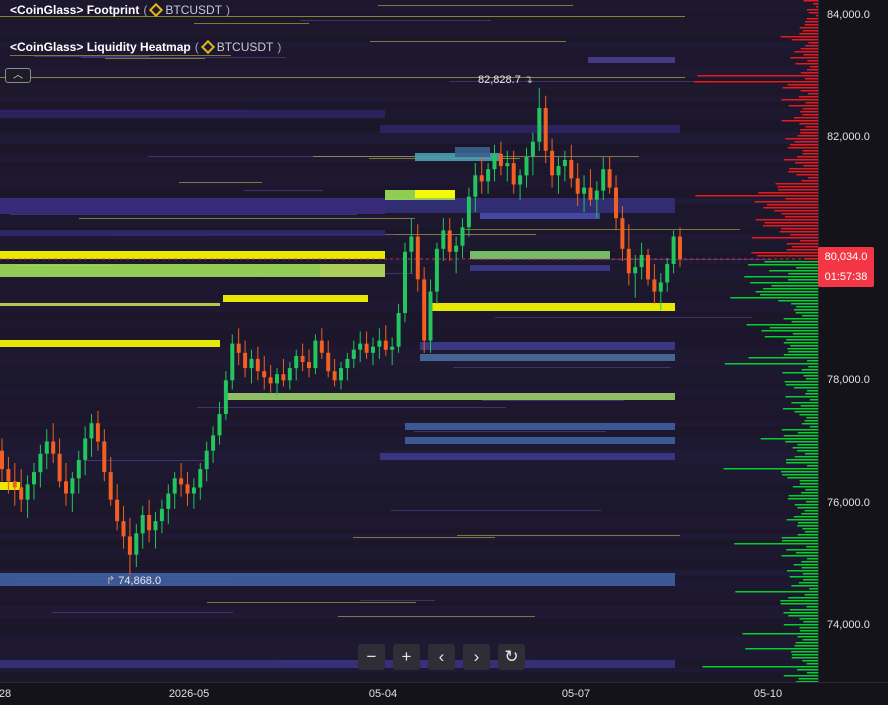 The width and height of the screenshot is (888, 705). What do you see at coordinates (342, 77) in the screenshot?
I see `liquidity-line` at bounding box center [342, 77].